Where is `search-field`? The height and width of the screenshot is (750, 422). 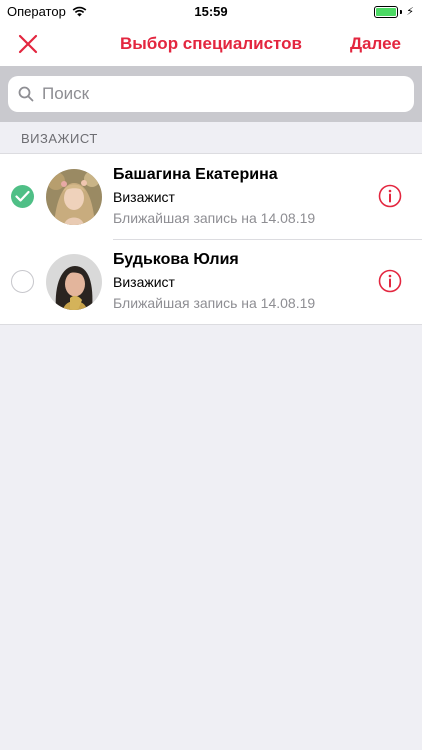
search-field is located at coordinates (211, 94).